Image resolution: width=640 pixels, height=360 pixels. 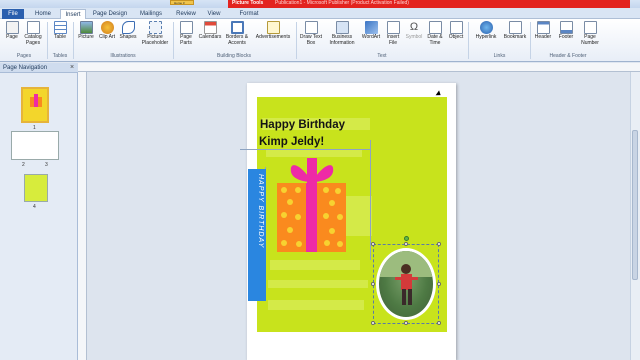 What do you see at coordinates (515, 37) in the screenshot?
I see `bookmark-label: Bookmark` at bounding box center [515, 37].